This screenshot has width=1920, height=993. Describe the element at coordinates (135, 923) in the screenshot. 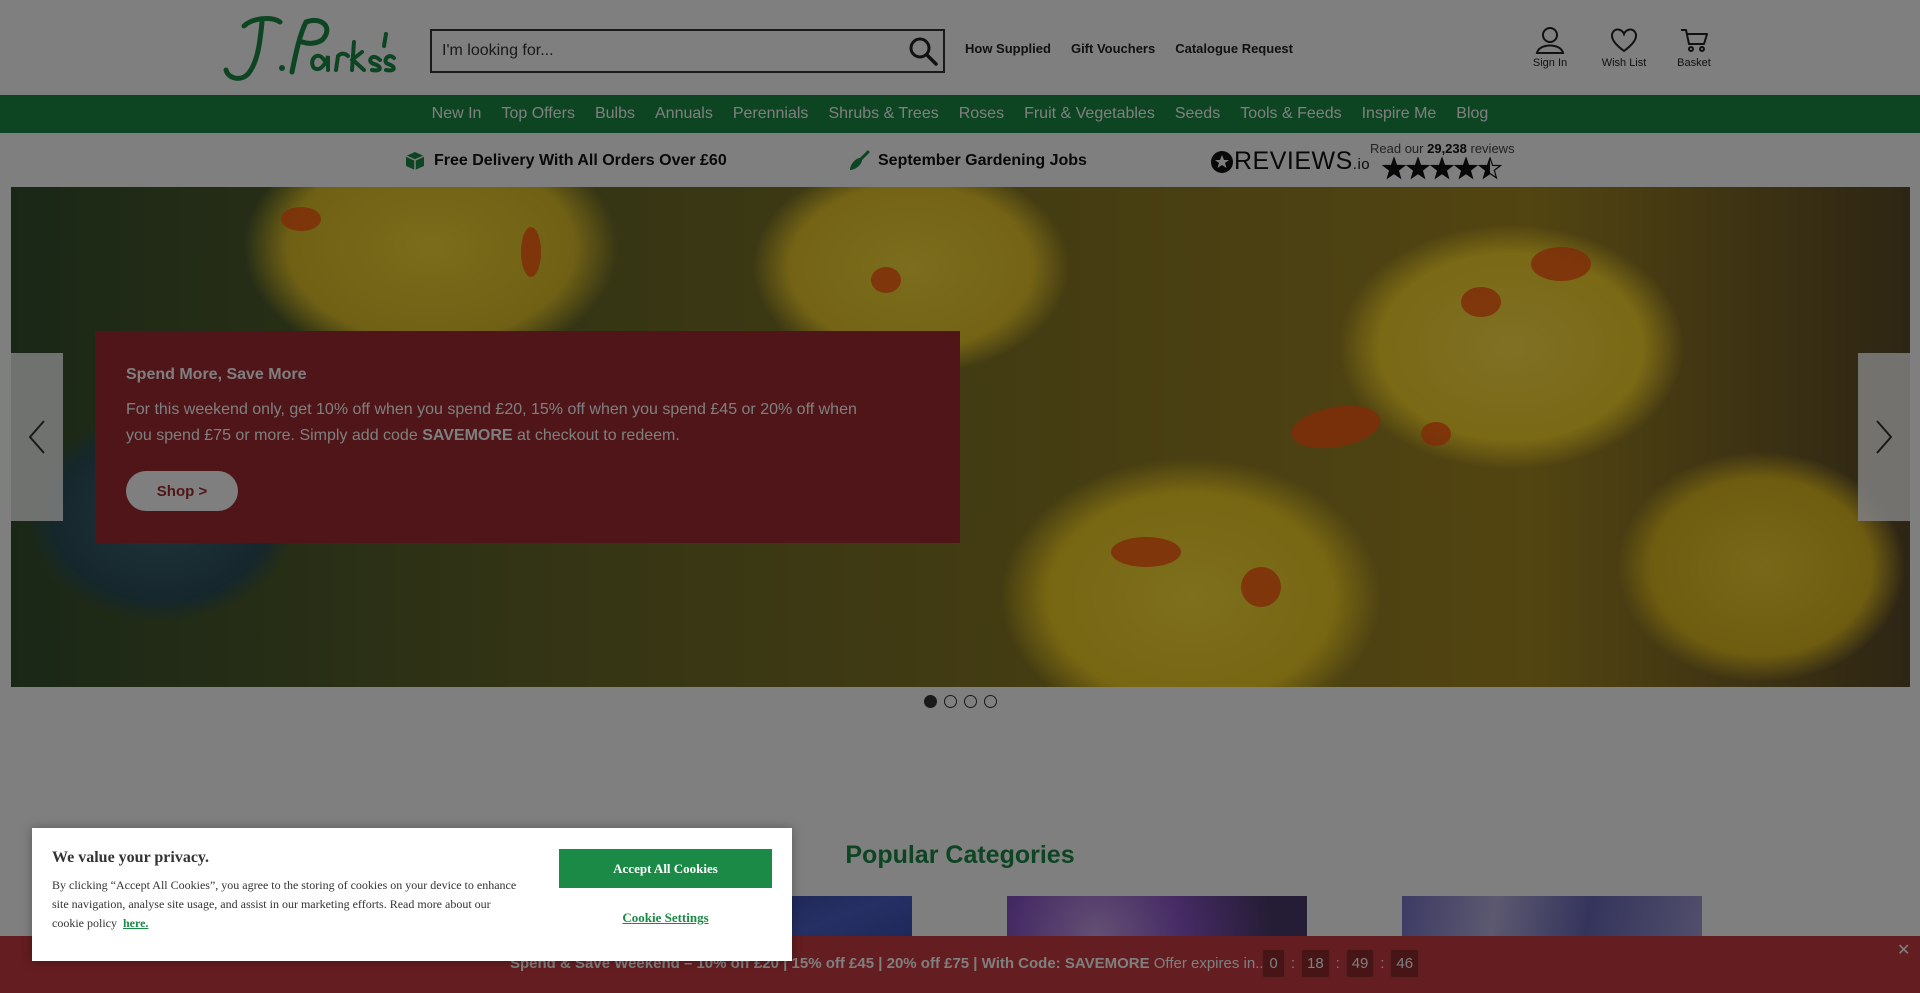

I see `cookie-policy-link: here.` at that location.